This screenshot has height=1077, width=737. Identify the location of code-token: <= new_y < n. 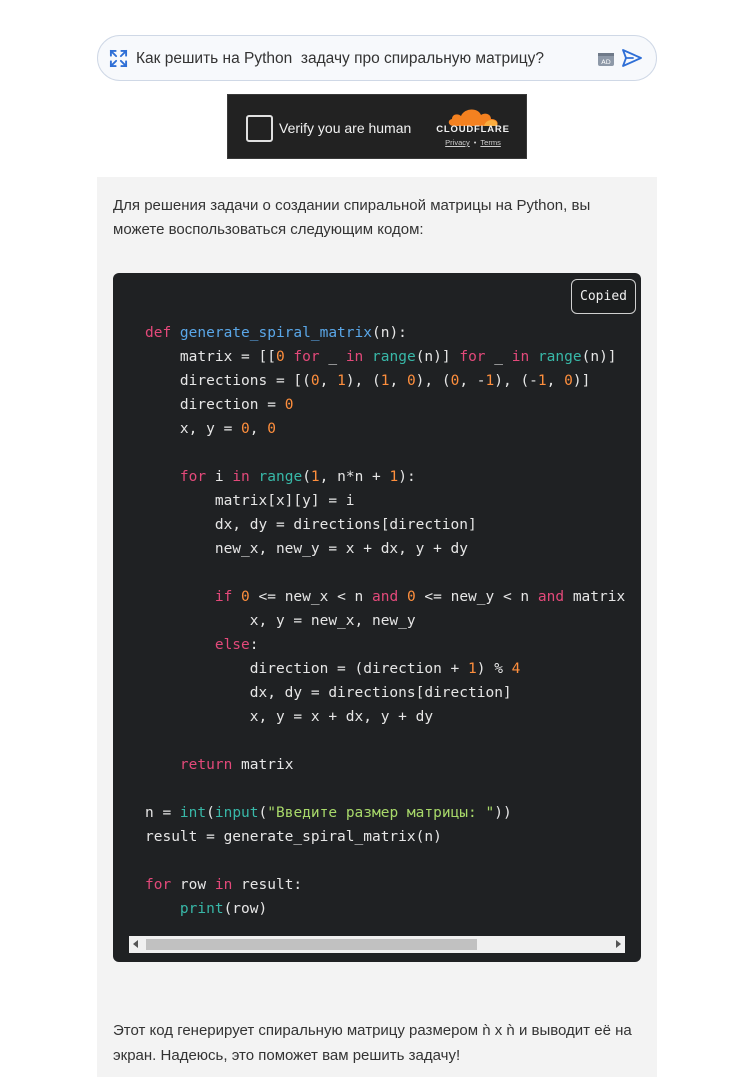
(476, 597).